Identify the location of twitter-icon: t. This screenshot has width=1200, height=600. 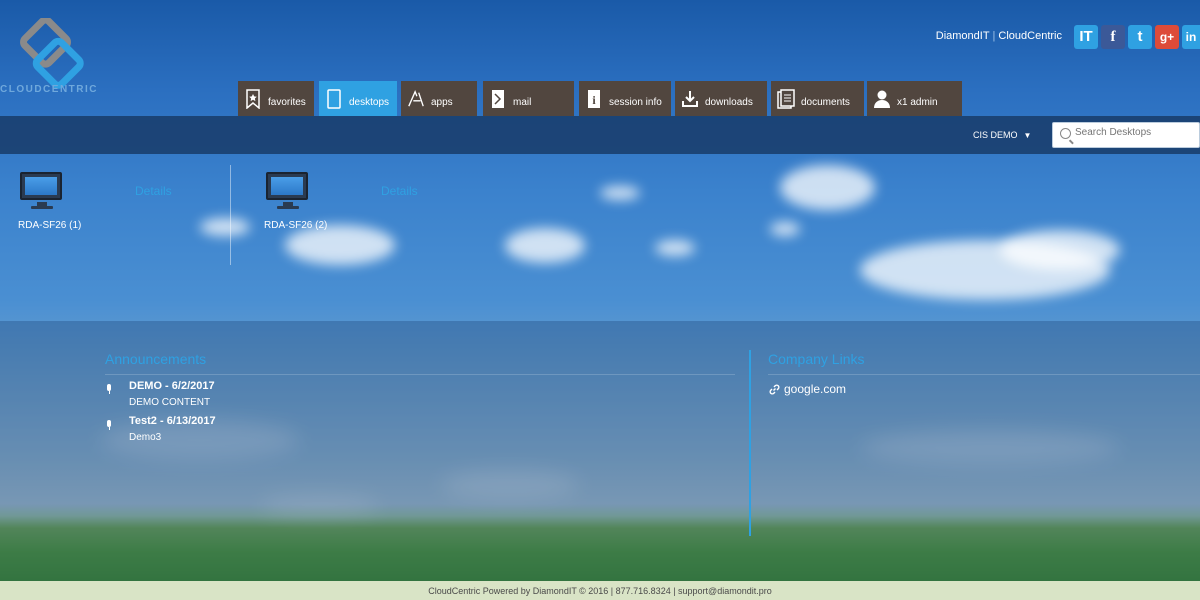
(1140, 37).